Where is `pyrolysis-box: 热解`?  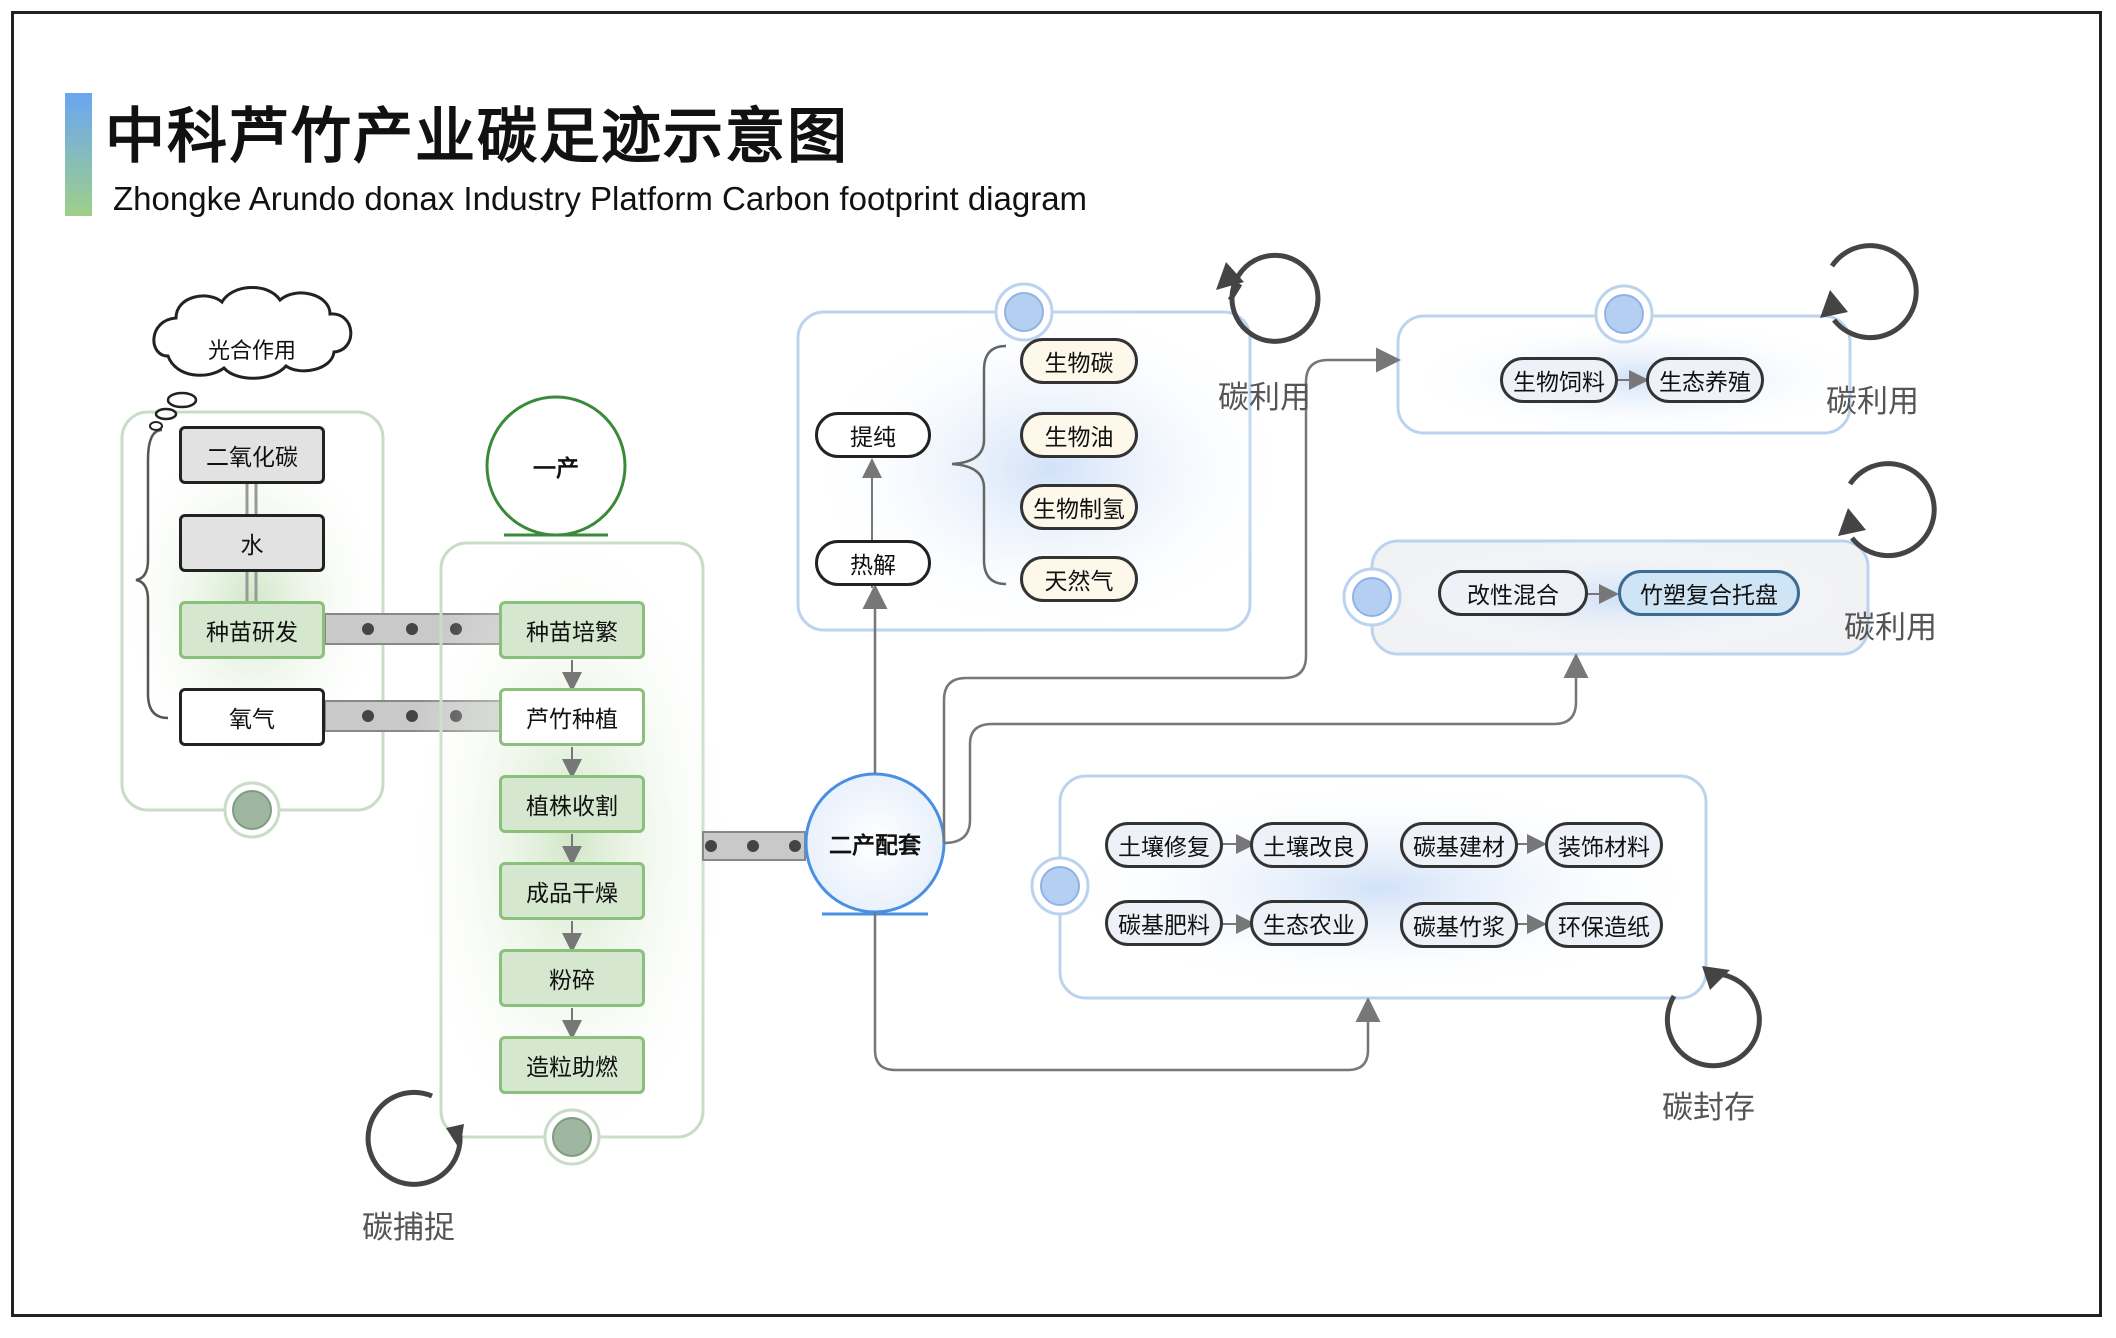 pyrolysis-box: 热解 is located at coordinates (873, 563).